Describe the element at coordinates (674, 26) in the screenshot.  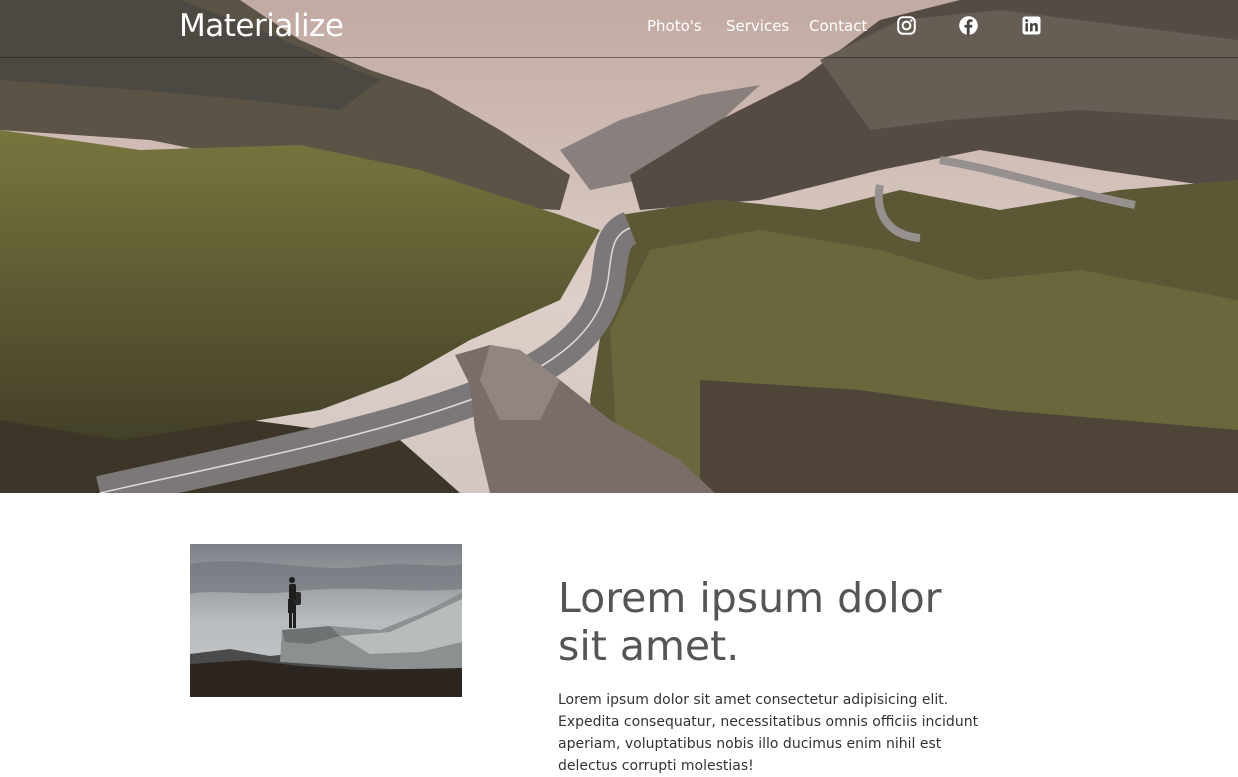
I see `nav-link-photos: Photo's` at that location.